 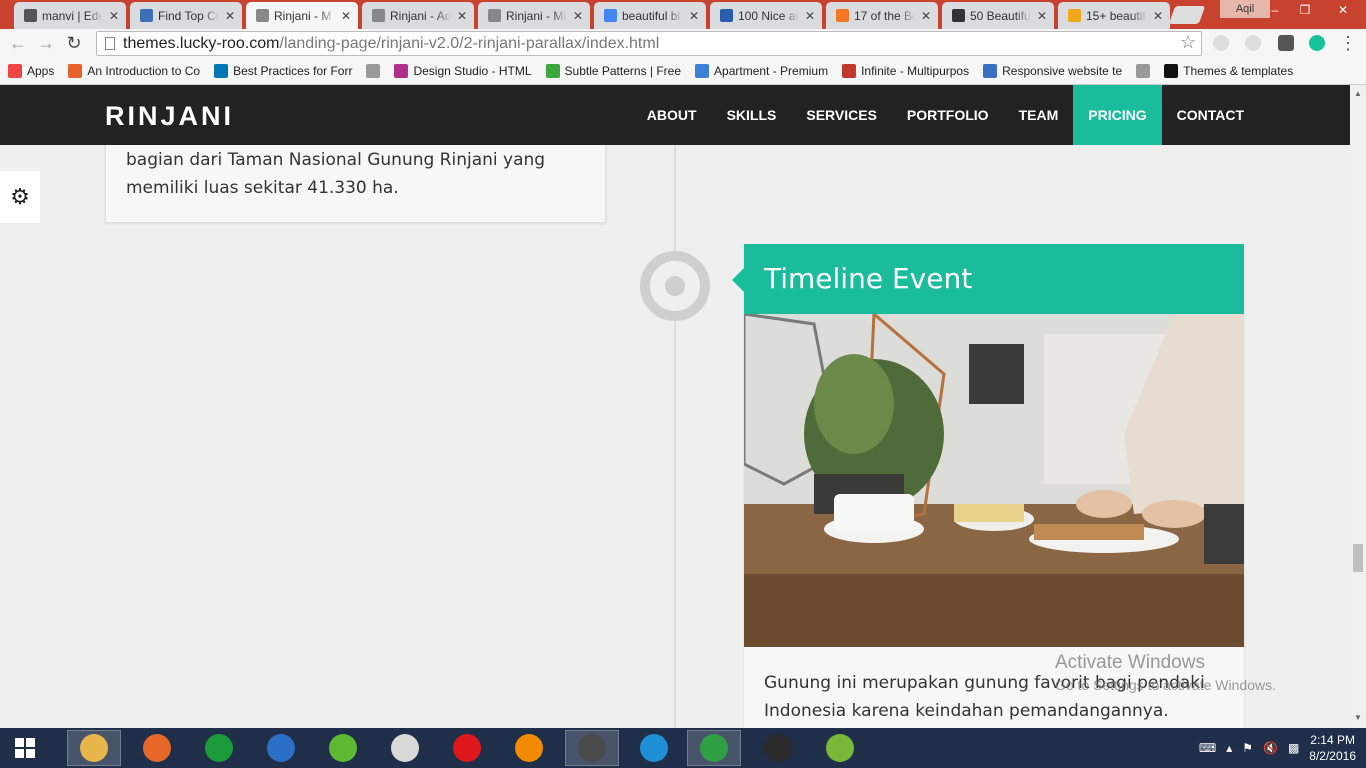 I want to click on start-button, so click(x=25, y=748).